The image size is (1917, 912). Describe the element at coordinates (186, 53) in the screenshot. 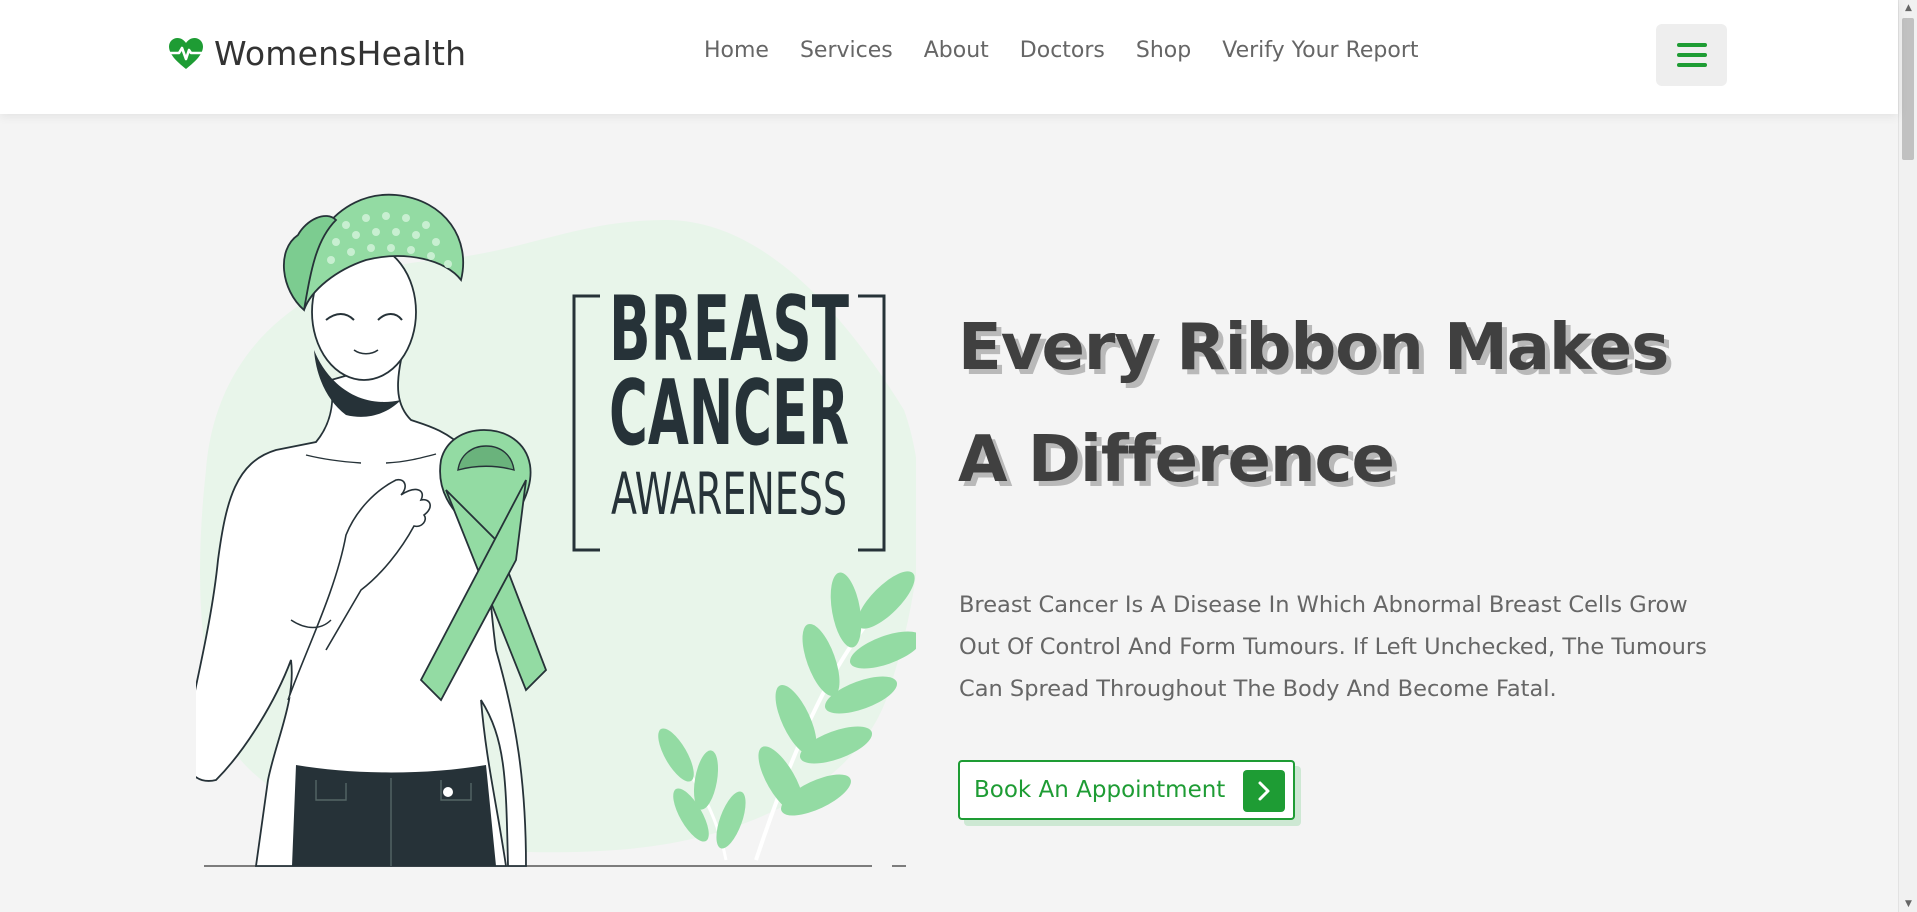

I see `heart-pulse-icon` at that location.